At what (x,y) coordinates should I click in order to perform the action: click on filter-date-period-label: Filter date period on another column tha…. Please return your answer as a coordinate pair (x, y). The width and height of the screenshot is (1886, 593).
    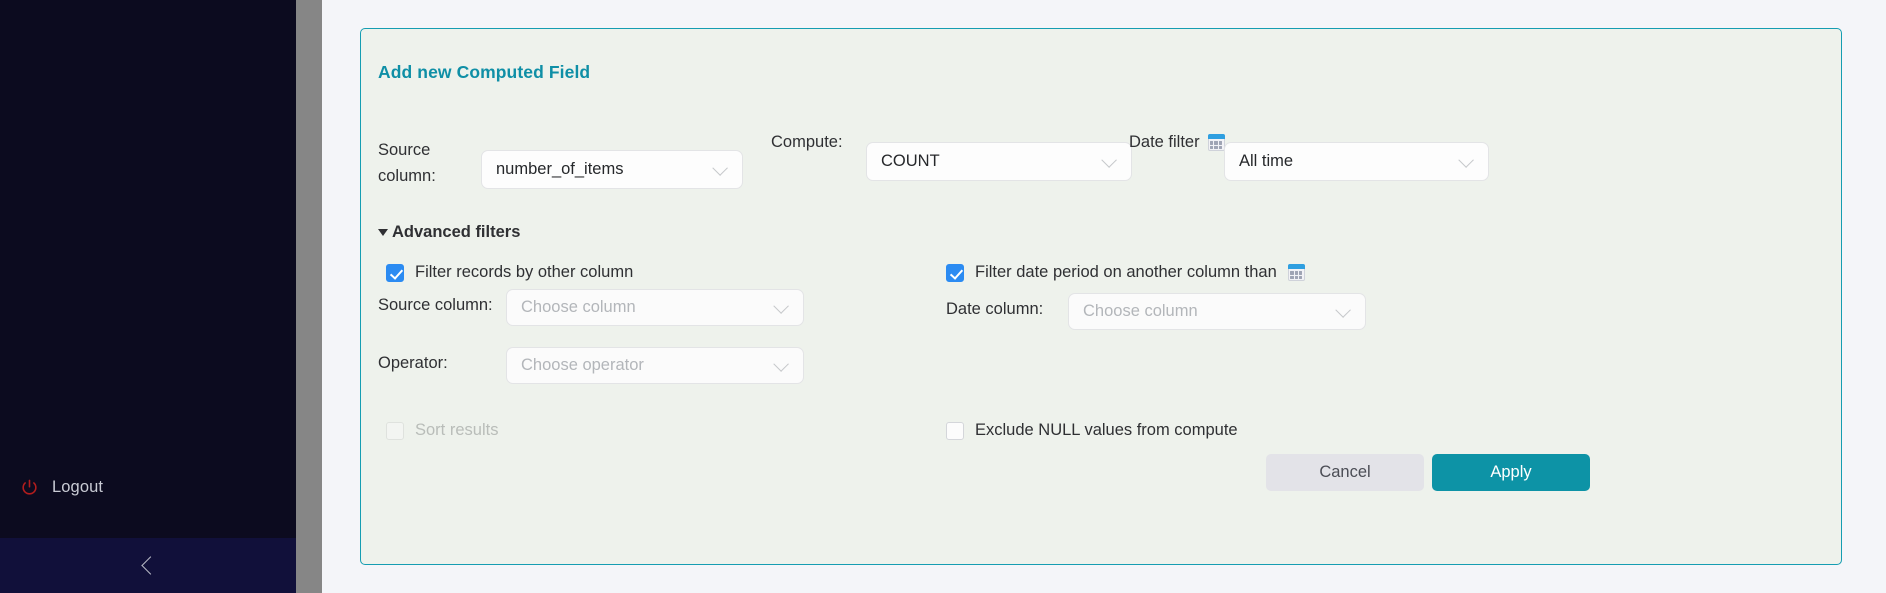
    Looking at the image, I should click on (1126, 272).